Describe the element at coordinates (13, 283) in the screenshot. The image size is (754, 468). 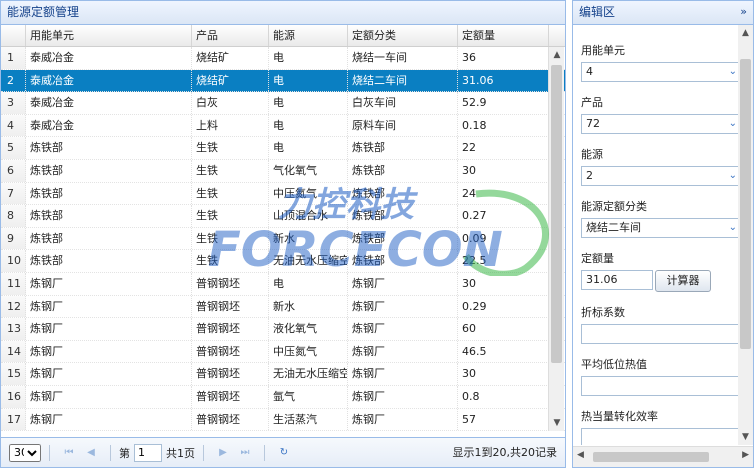
I see `row-number: 11` at that location.